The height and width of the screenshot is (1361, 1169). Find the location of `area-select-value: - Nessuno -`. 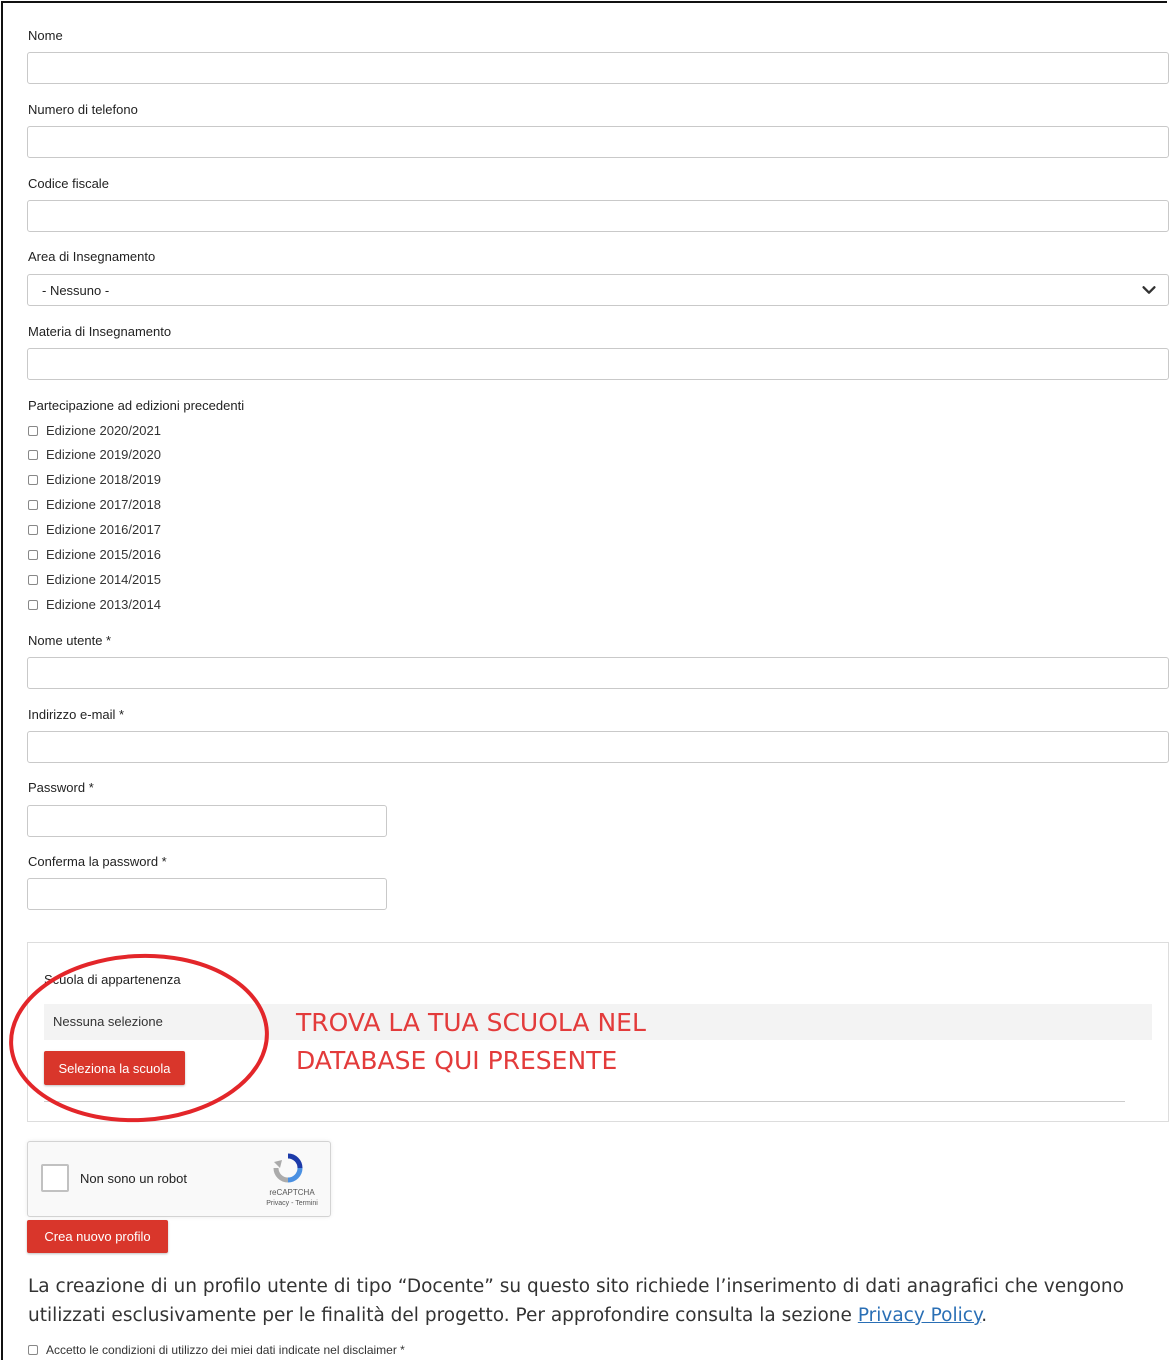

area-select-value: - Nessuno - is located at coordinates (76, 290).